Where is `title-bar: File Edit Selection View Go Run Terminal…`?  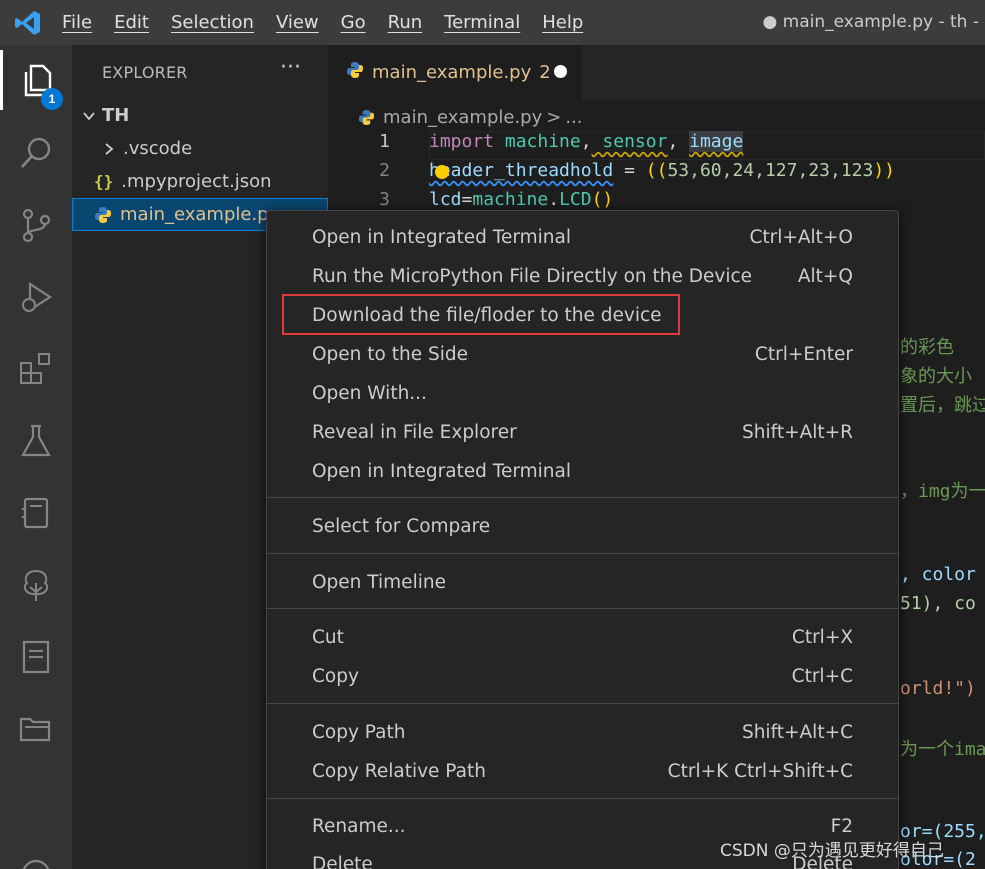 title-bar: File Edit Selection View Go Run Terminal… is located at coordinates (492, 22).